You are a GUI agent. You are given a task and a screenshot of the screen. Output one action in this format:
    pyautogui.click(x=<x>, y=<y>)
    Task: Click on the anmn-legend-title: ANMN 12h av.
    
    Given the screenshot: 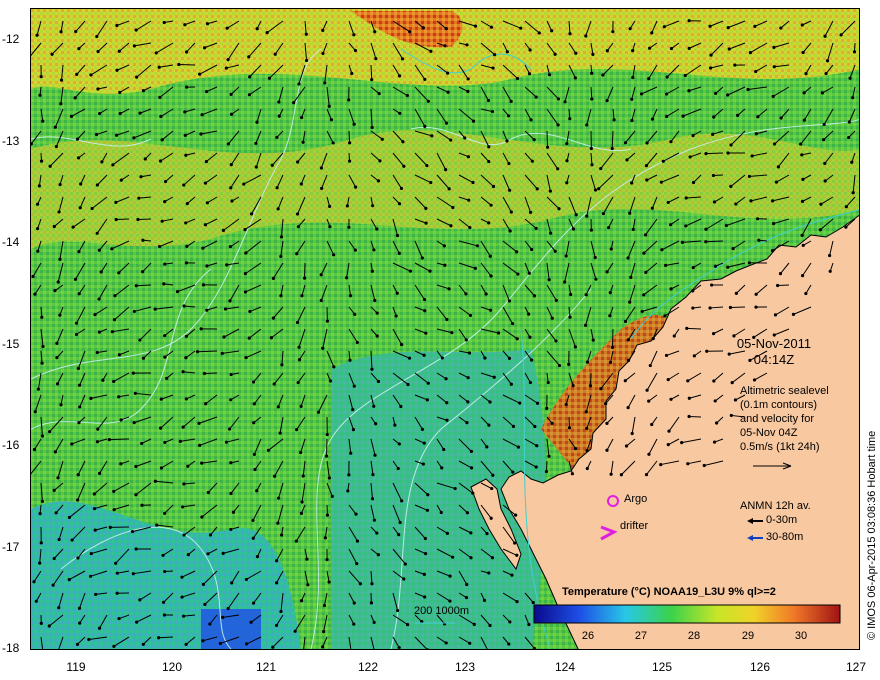 What is the action you would take?
    pyautogui.click(x=775, y=506)
    